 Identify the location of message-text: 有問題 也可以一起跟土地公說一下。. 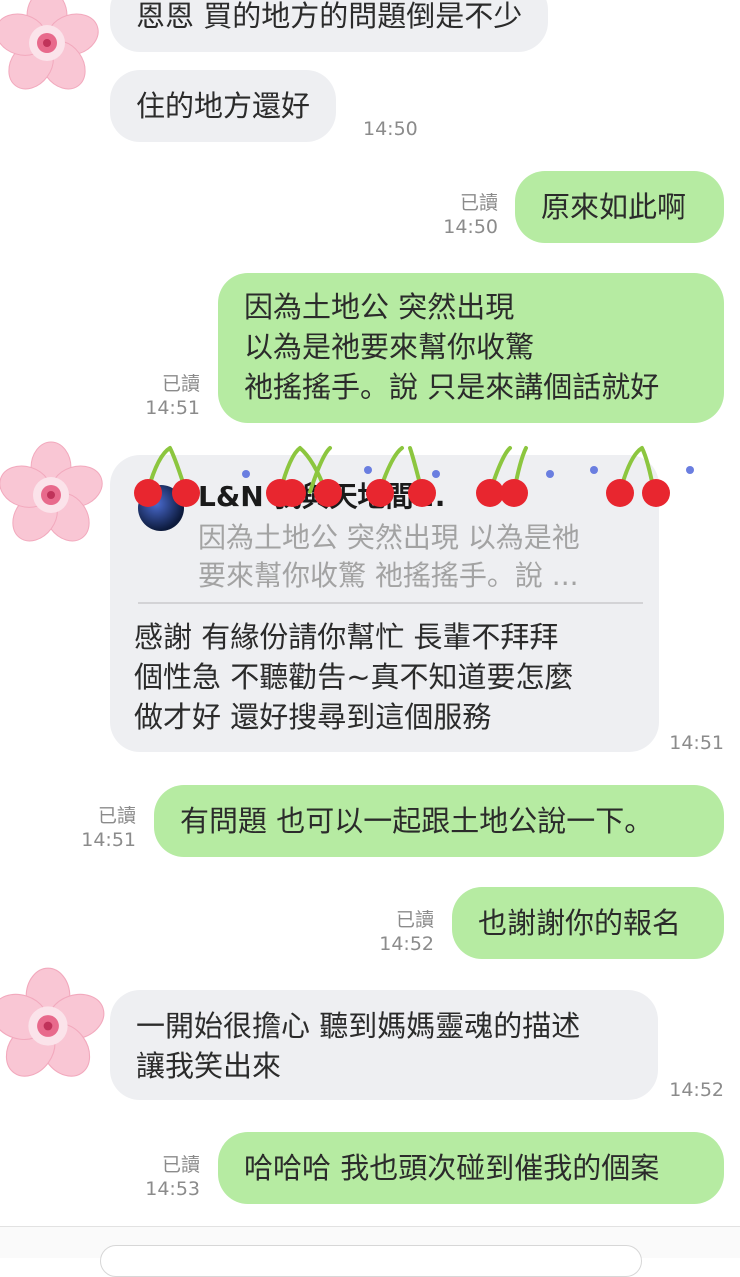
(417, 821).